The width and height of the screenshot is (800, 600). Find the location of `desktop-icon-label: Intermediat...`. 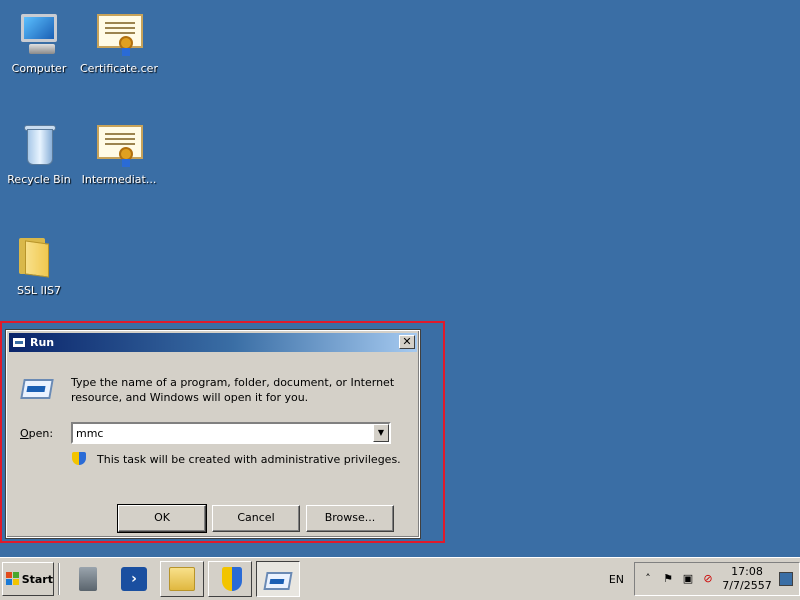

desktop-icon-label: Intermediat... is located at coordinates (119, 179).